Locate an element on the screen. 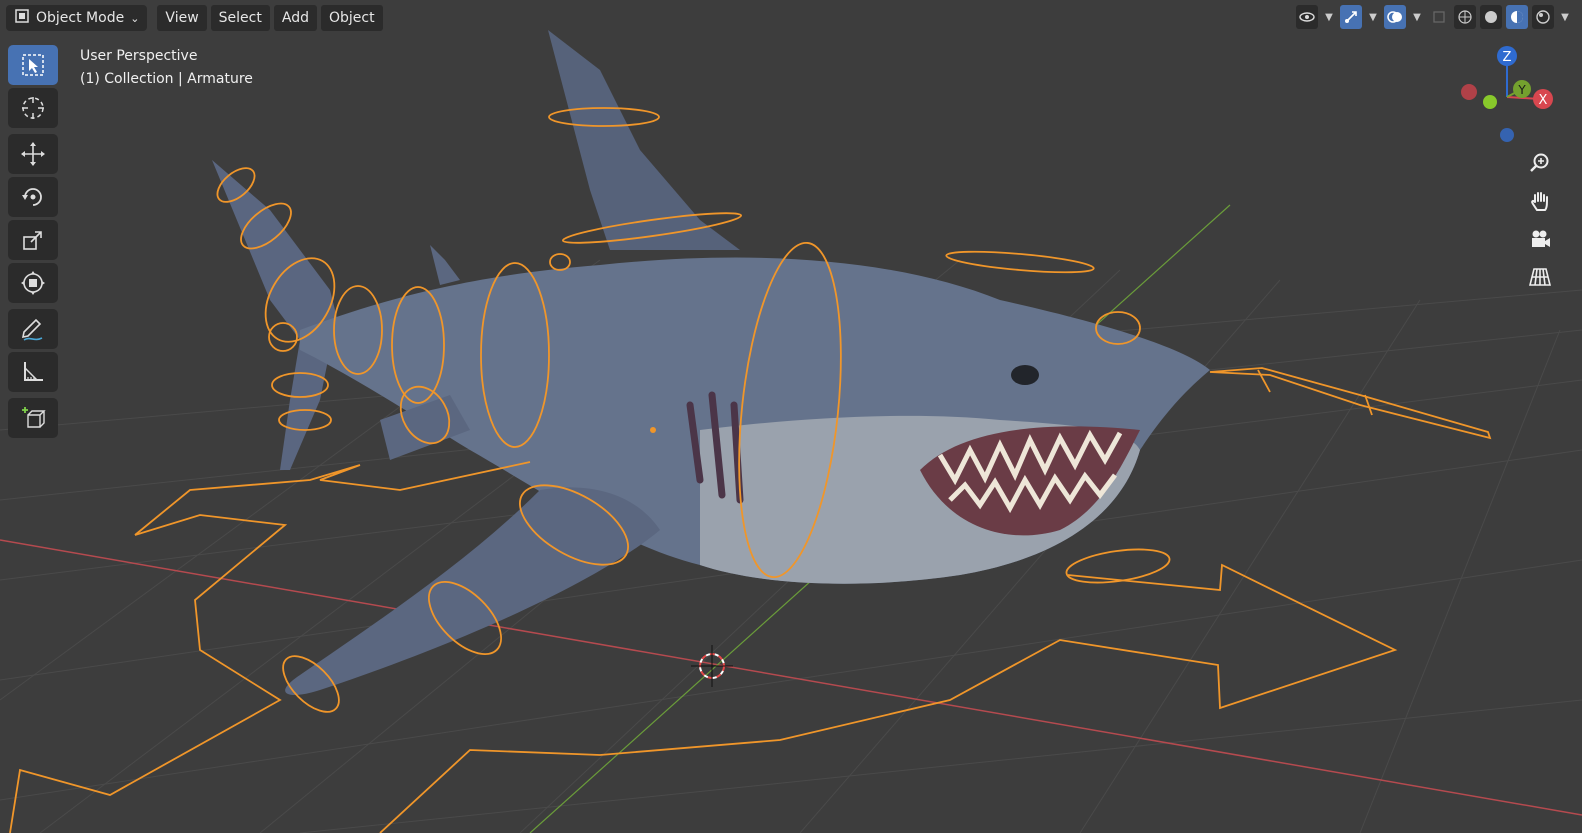  zoom-button is located at coordinates (1540, 163).